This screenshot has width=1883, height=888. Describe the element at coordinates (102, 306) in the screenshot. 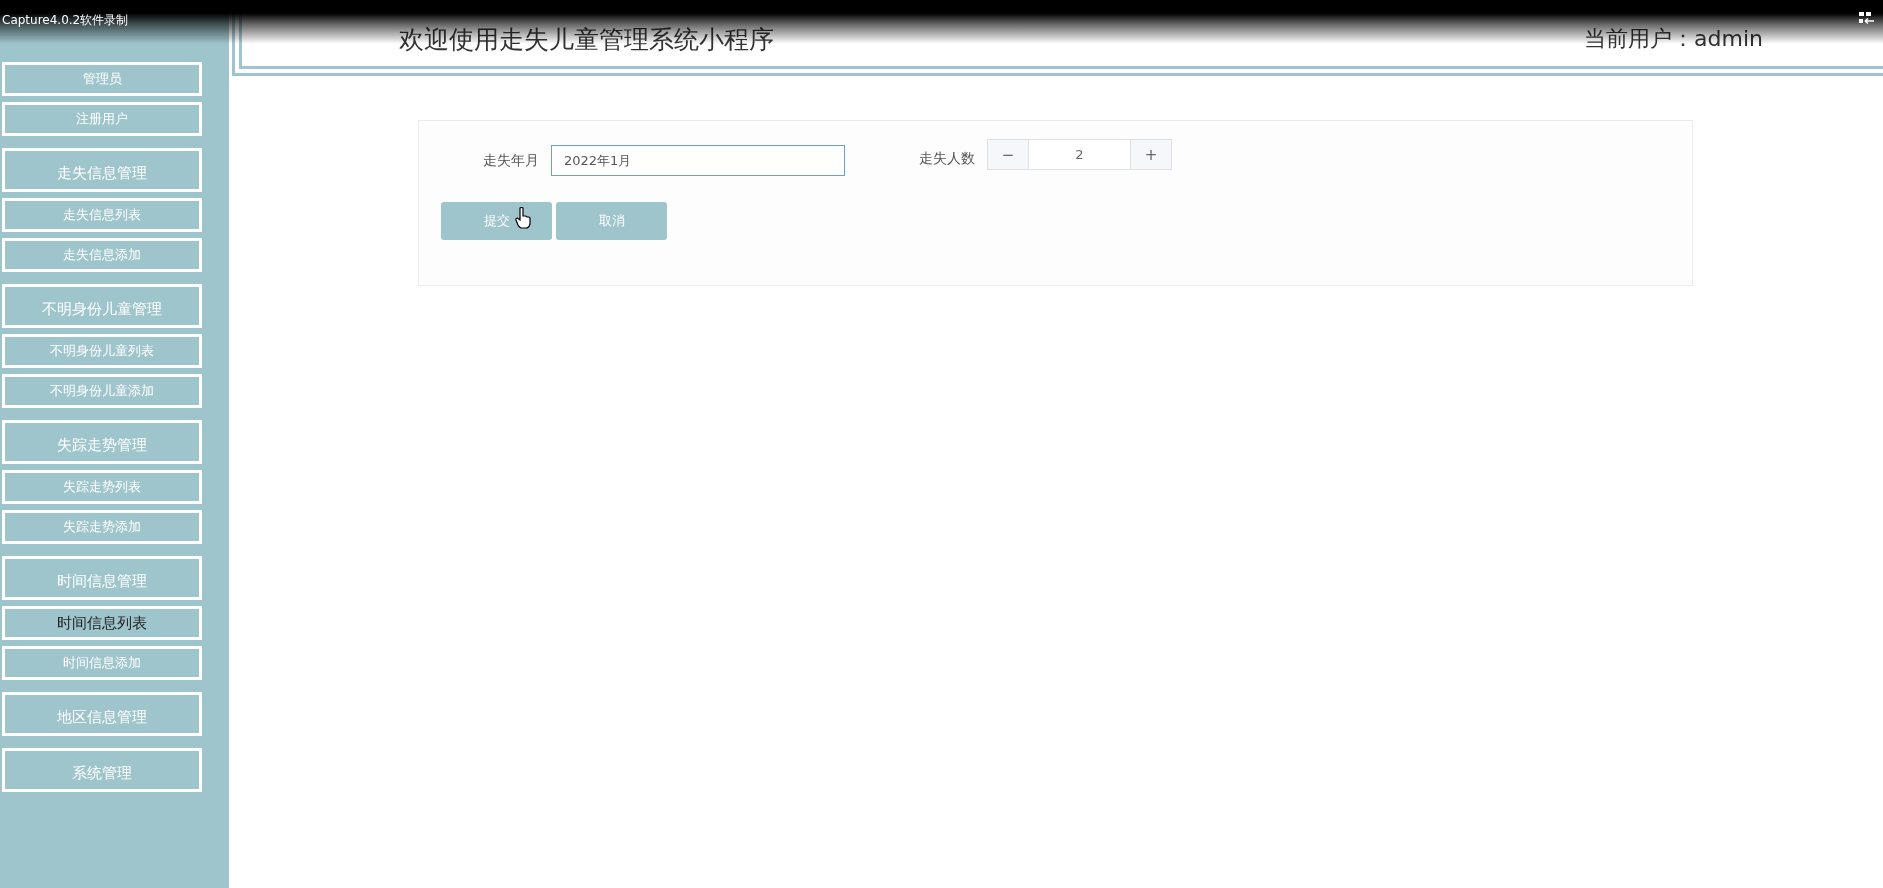

I see `menu-heading: 不明身份儿童管理` at that location.